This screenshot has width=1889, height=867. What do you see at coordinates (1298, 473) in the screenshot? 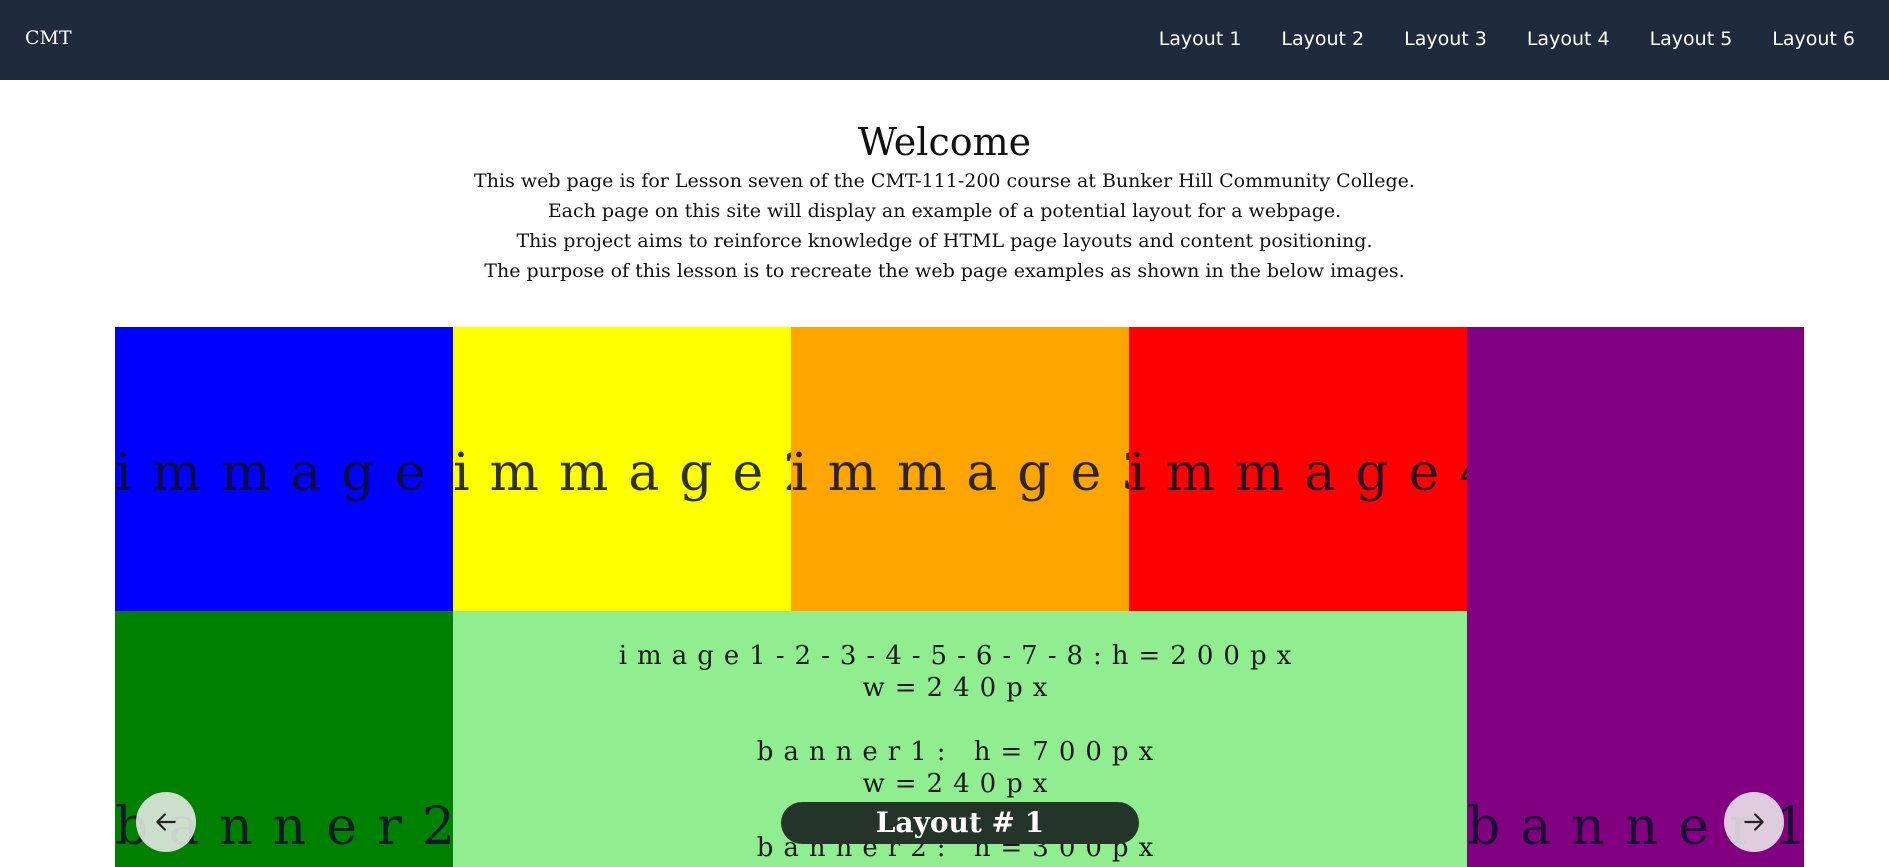
I see `image4-label: immage4` at bounding box center [1298, 473].